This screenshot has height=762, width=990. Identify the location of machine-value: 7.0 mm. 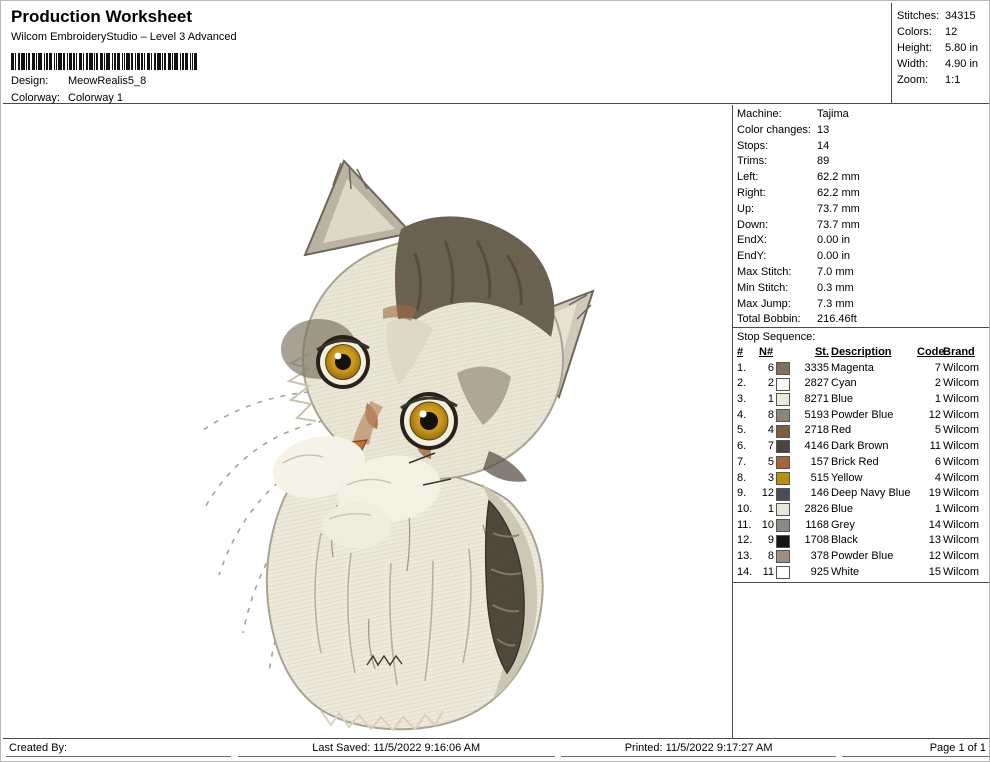
(835, 271).